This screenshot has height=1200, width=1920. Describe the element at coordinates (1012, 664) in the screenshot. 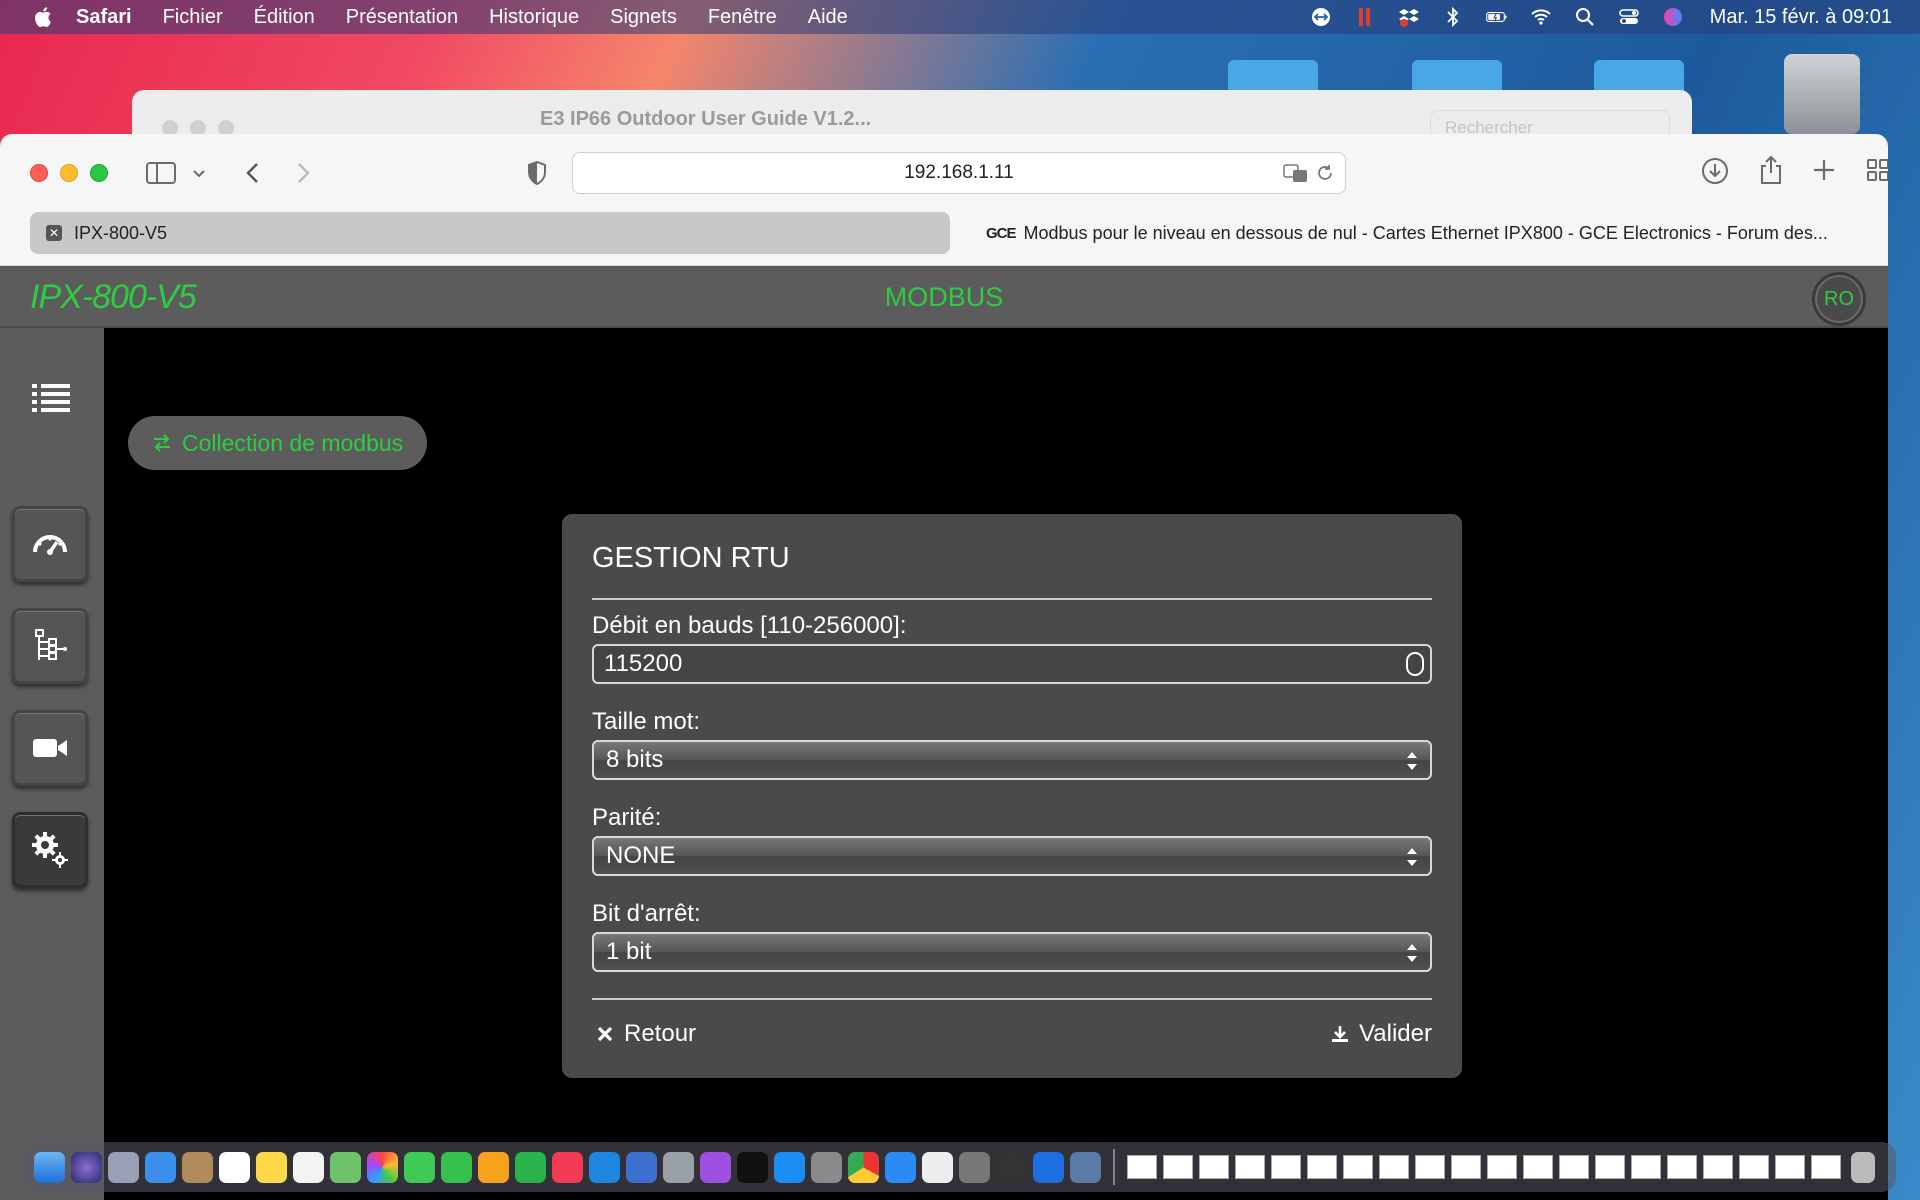

I see `baud-input: 115200` at that location.